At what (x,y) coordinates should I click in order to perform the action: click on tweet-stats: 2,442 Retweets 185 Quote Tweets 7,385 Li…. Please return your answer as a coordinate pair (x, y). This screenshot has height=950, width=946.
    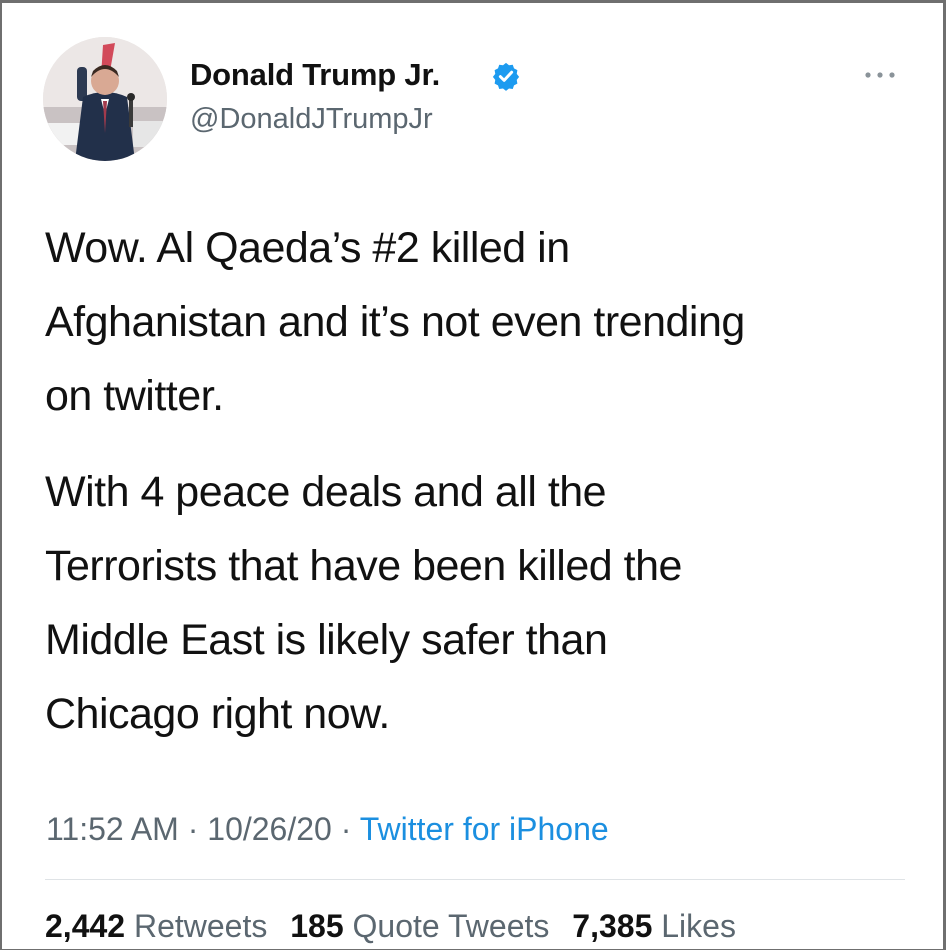
    Looking at the image, I should click on (397, 926).